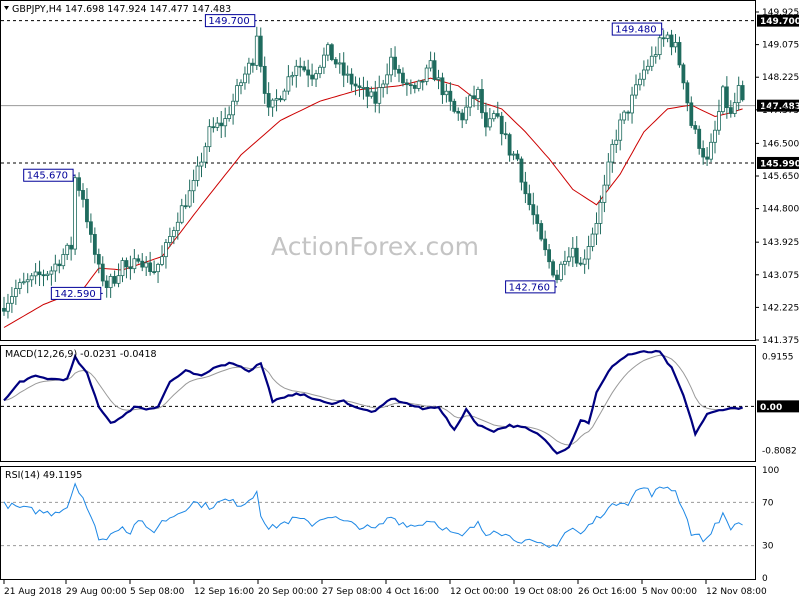 This screenshot has width=800, height=600. Describe the element at coordinates (780, 243) in the screenshot. I see `price-tick-label-7: 143.925` at that location.